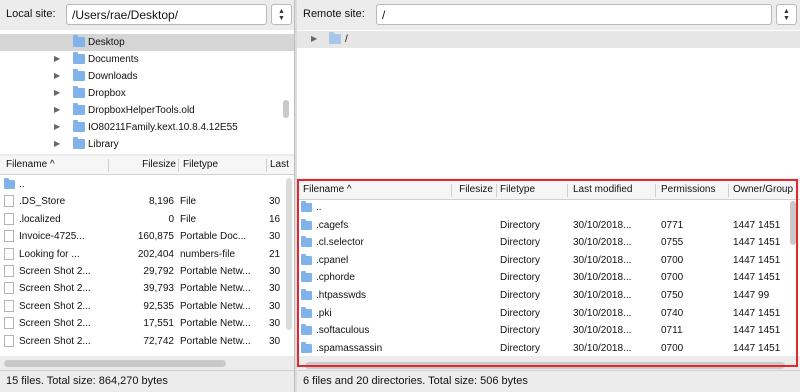 The image size is (800, 392). Describe the element at coordinates (275, 219) in the screenshot. I see `local-file-last: 16` at that location.